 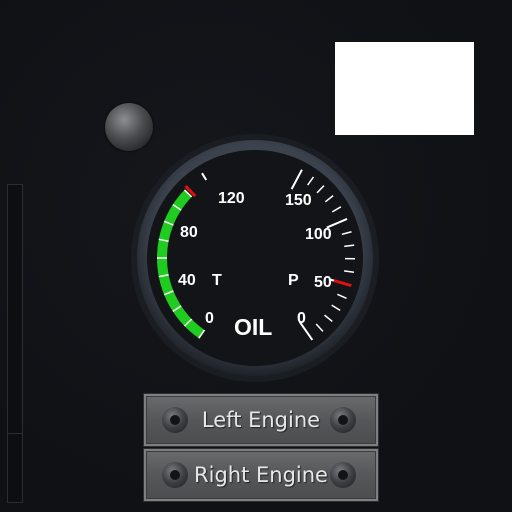 What do you see at coordinates (217, 280) in the screenshot?
I see `temp-letter: T` at bounding box center [217, 280].